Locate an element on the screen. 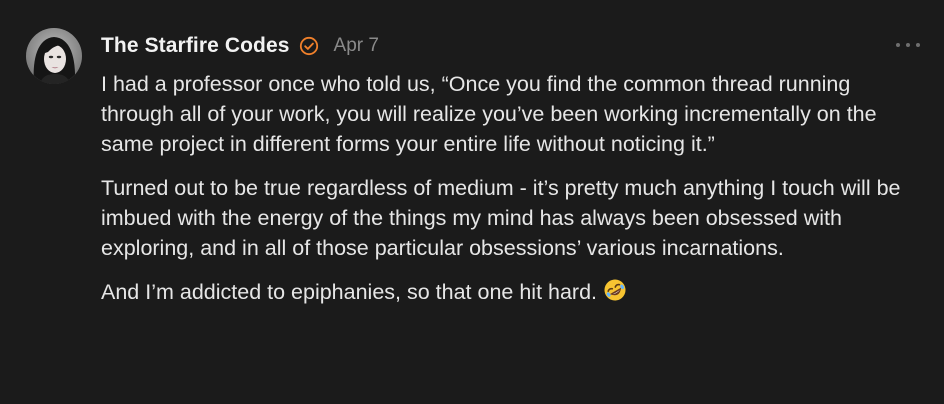 This screenshot has width=944, height=404. more-options-button is located at coordinates (908, 45).